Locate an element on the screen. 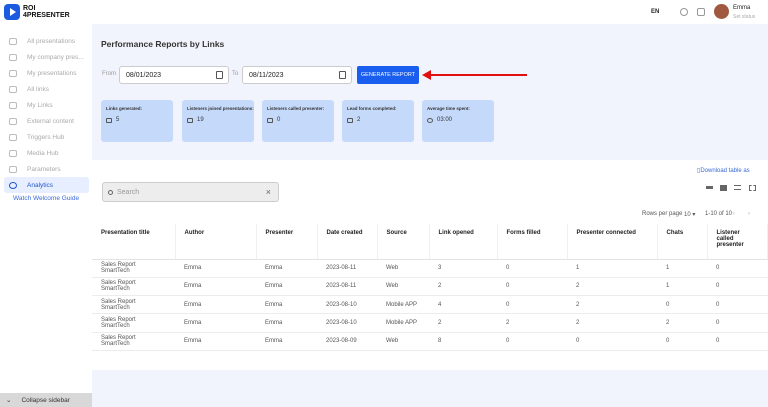 This screenshot has width=768, height=407. user-link-icon is located at coordinates (13, 105).